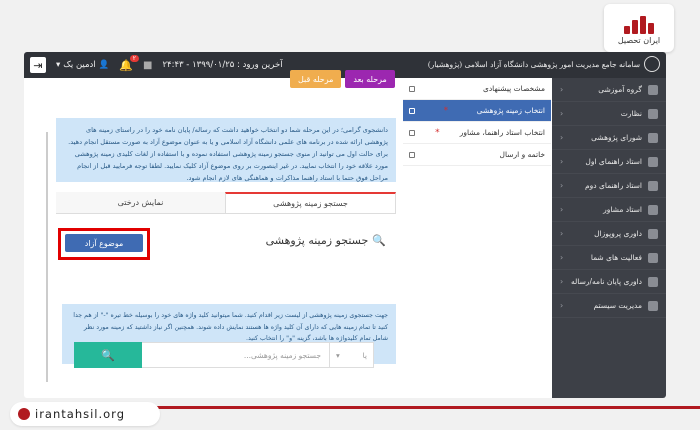 Image resolution: width=700 pixels, height=430 pixels. I want to click on last-login-text: آخرین ورود : ۱۳۹۹/۰۱/۲۵ - ۲۴:۴۳, so click(222, 65).